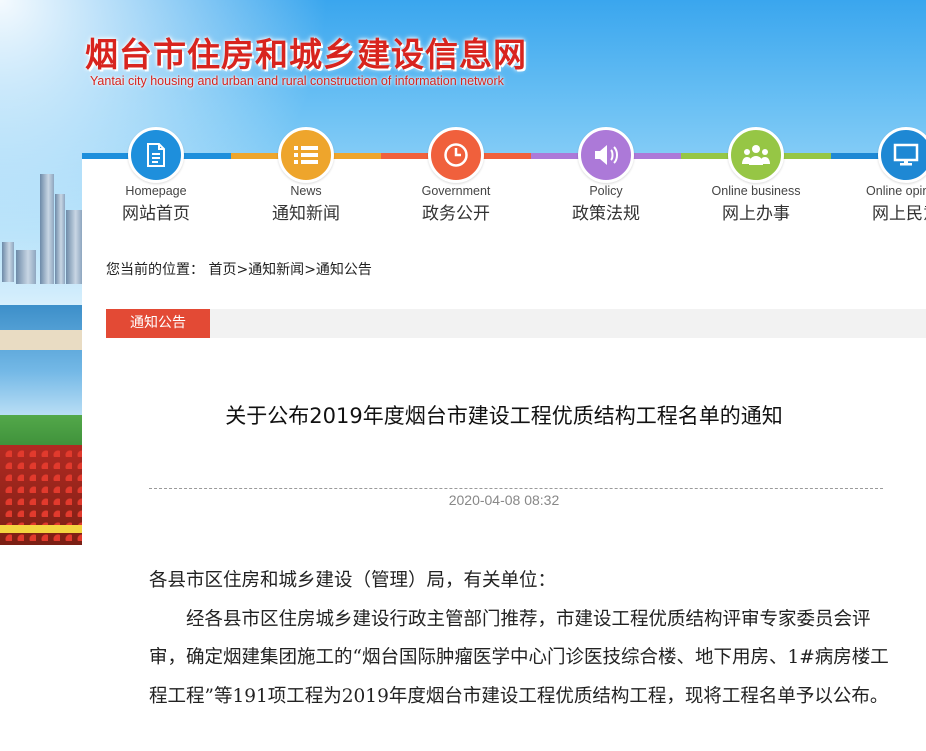 The height and width of the screenshot is (751, 926). What do you see at coordinates (504, 500) in the screenshot?
I see `publish-date: 2020-04-08 08:32` at bounding box center [504, 500].